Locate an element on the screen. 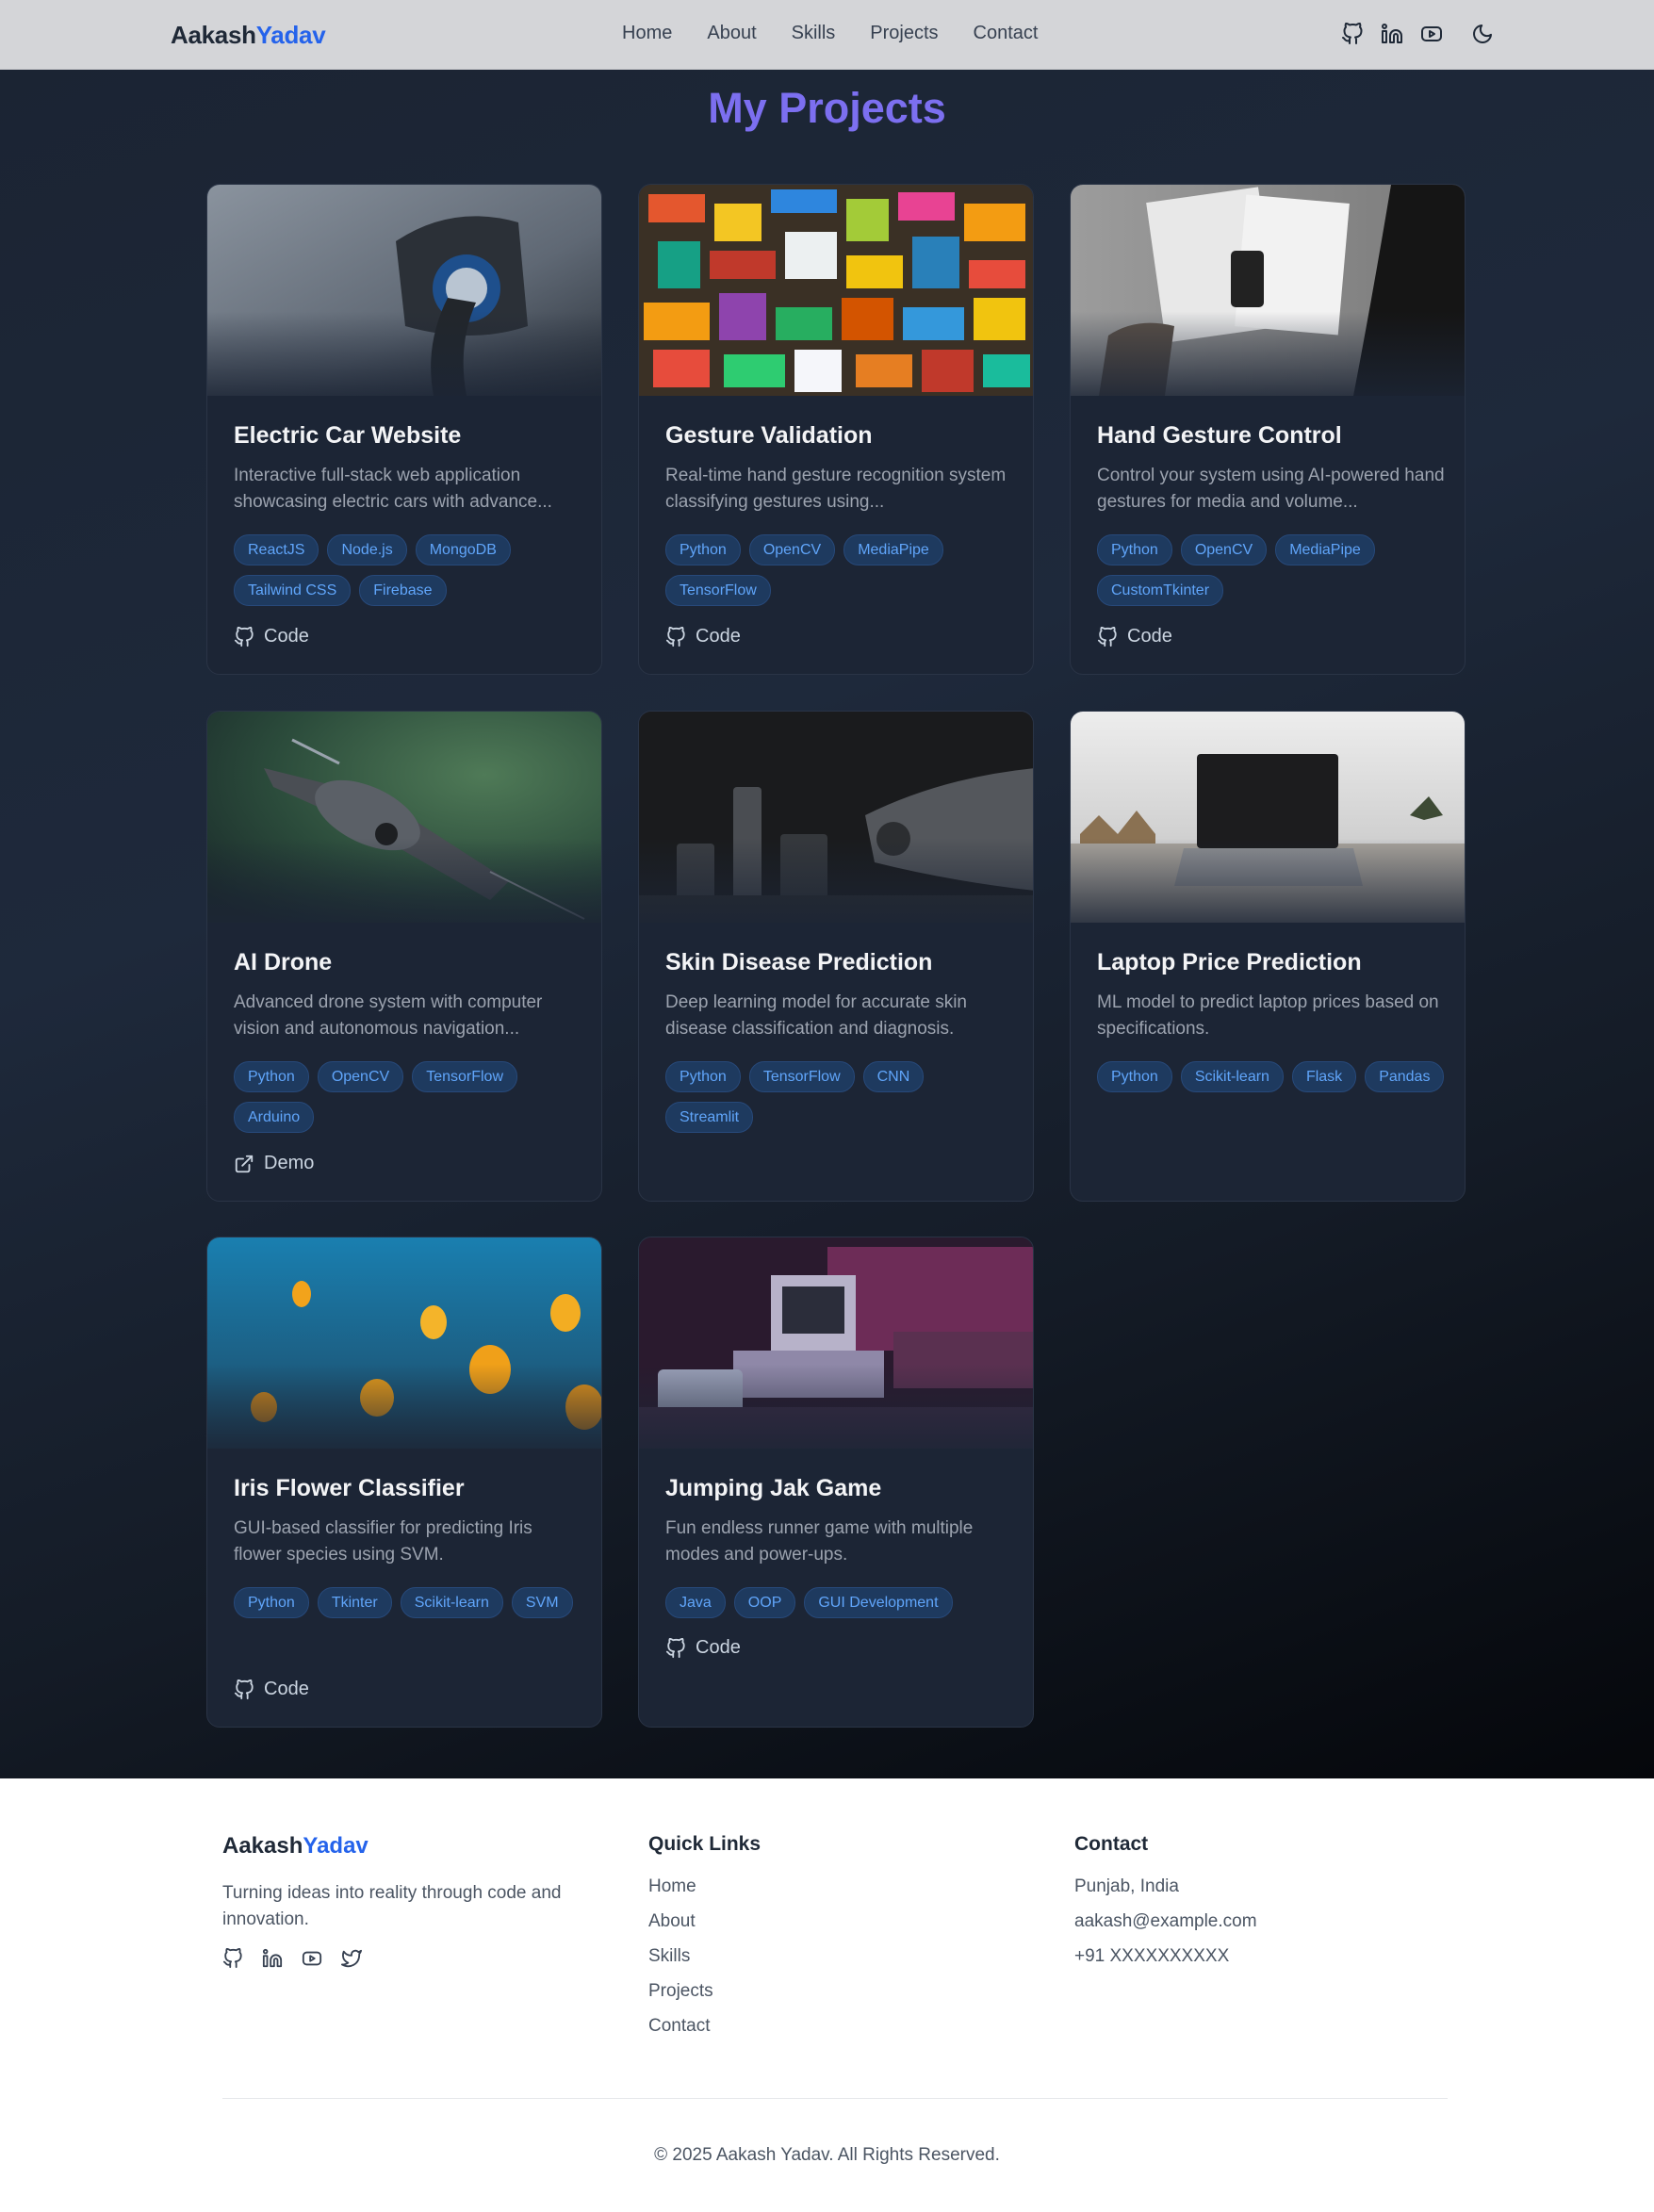 The width and height of the screenshot is (1654, 2212). project-image-lego is located at coordinates (836, 290).